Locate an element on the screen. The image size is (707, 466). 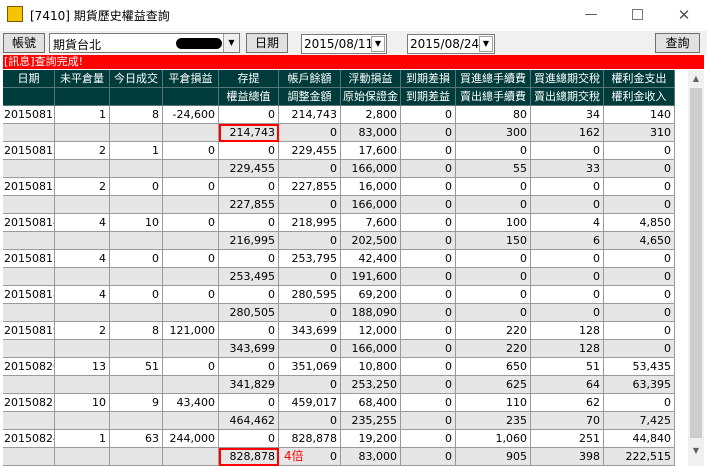
table-row-detail: 229,455 0 166,000 0 55 33 0 is located at coordinates (345, 169).